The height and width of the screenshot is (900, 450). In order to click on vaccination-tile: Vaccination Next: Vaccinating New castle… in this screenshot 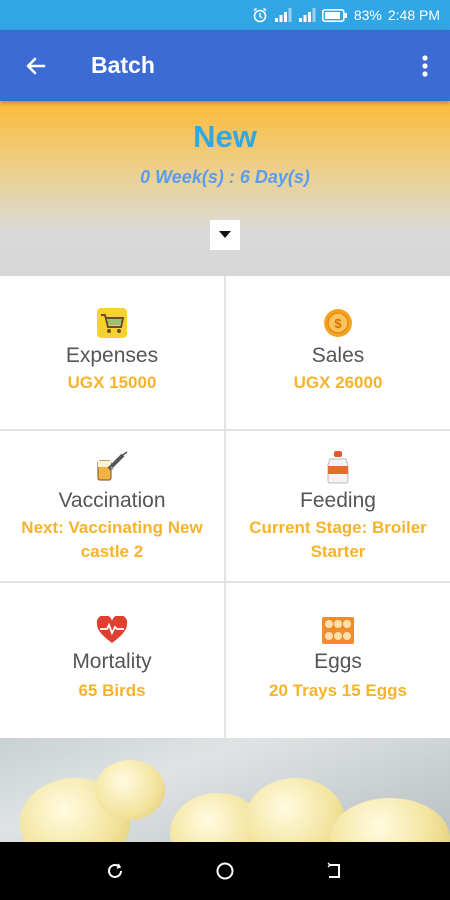, I will do `click(112, 506)`.